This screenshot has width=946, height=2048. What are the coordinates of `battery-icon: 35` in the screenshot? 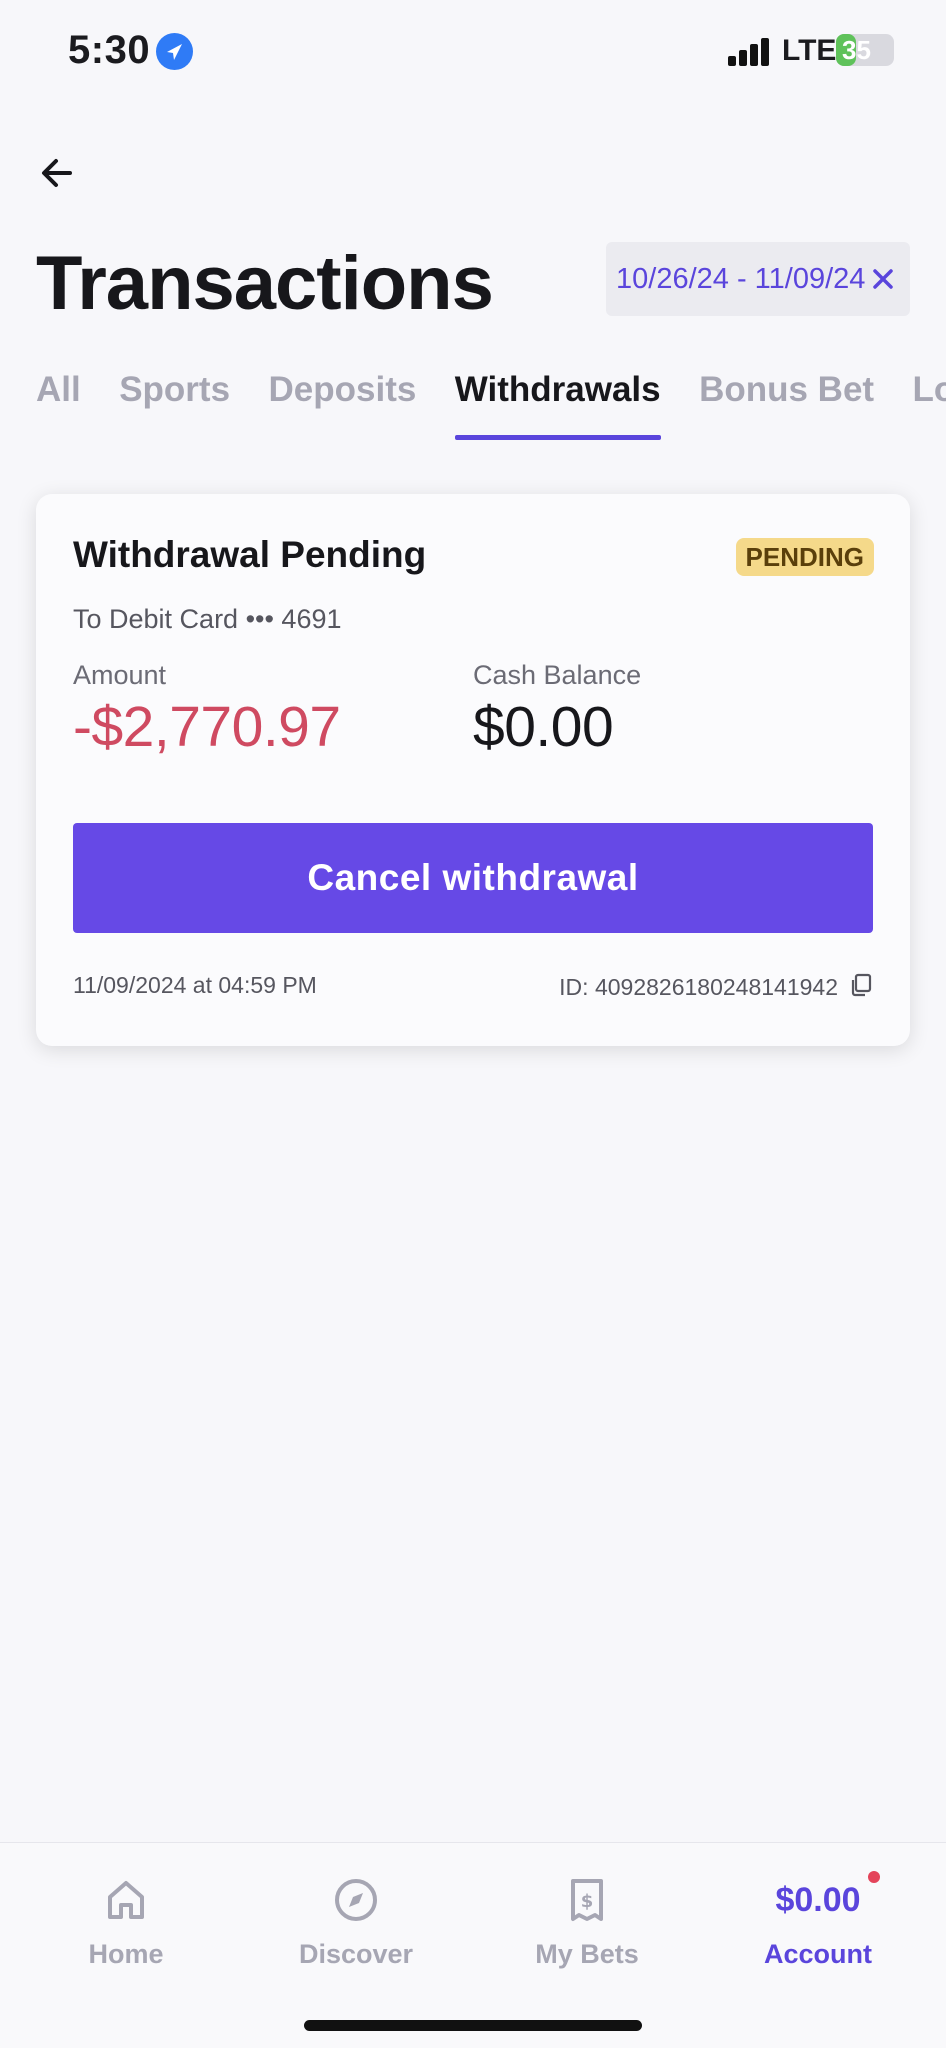 It's located at (865, 50).